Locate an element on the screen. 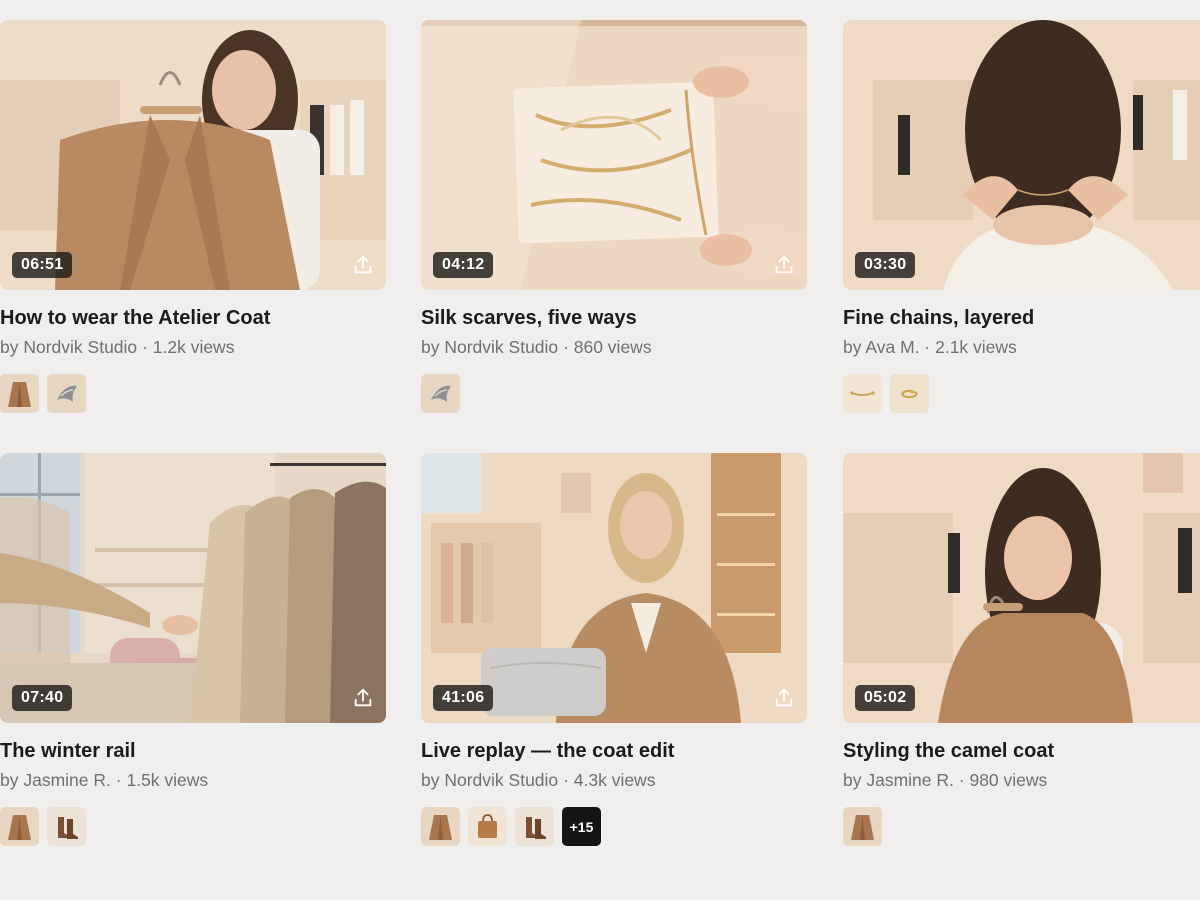 Image resolution: width=1200 pixels, height=900 pixels. video-title: Fine chains, layered is located at coordinates (1021, 318).